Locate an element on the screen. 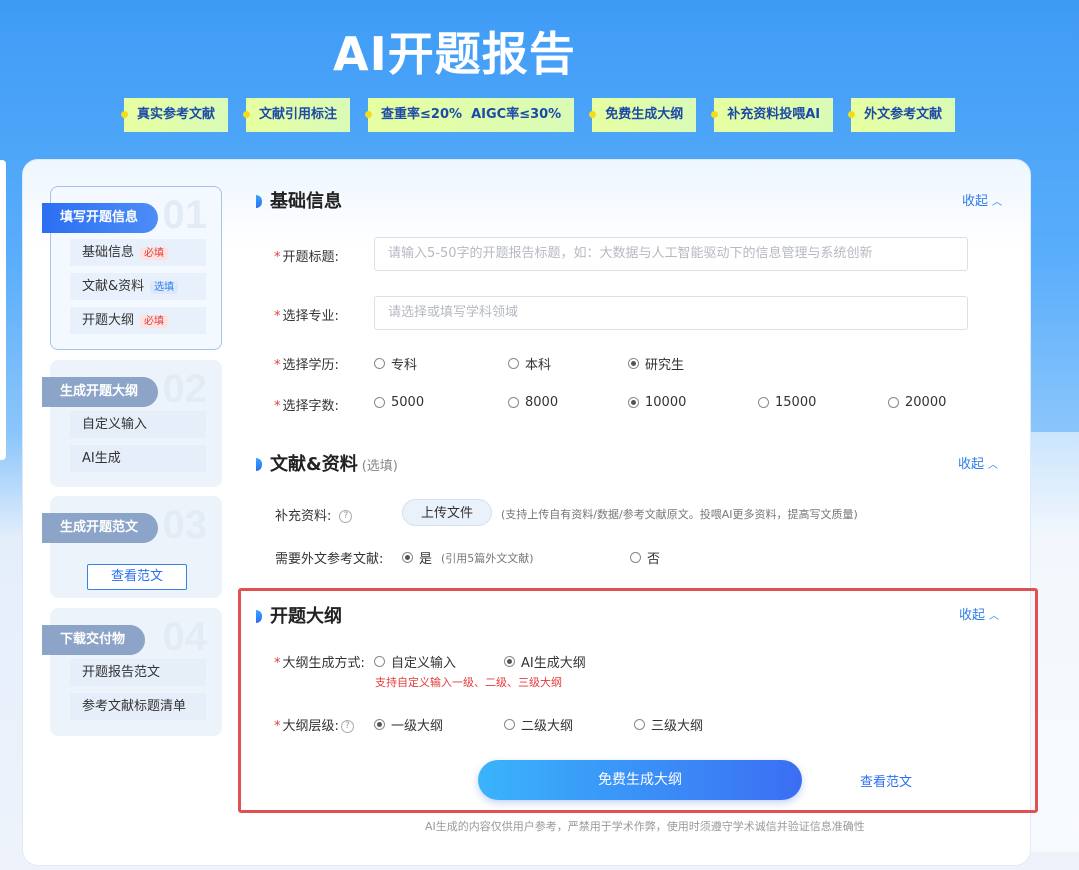 The image size is (1079, 870). section-outline-header: 开题大纲 is located at coordinates (299, 615).